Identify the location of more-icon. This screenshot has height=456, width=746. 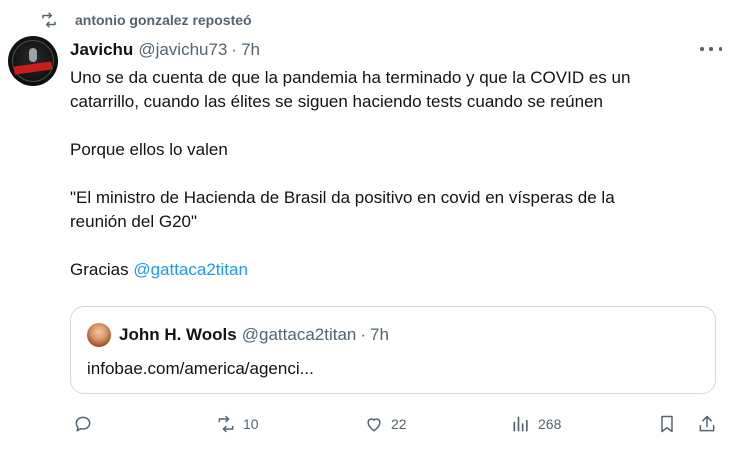
(702, 49).